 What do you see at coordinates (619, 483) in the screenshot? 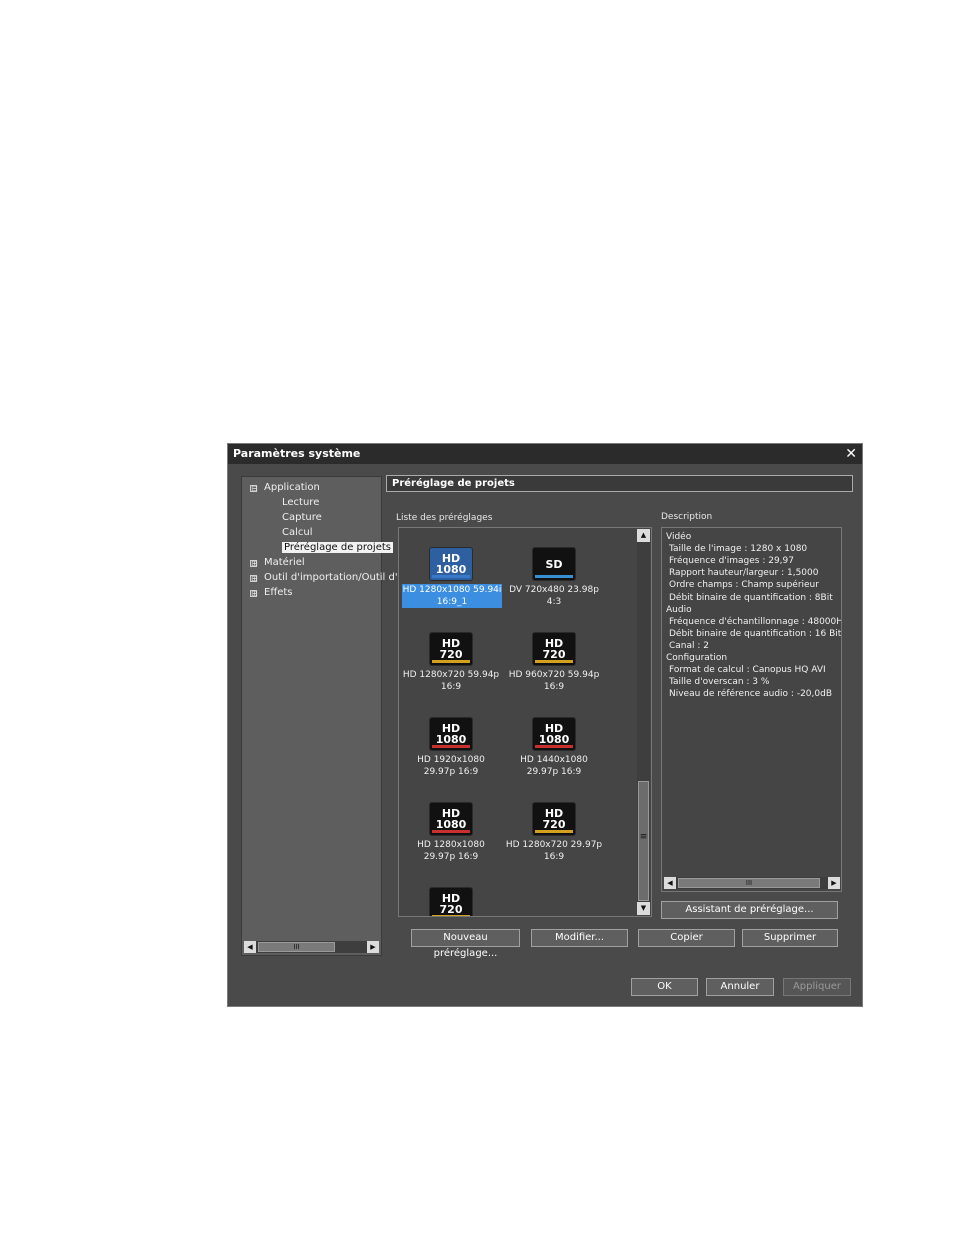
I see `section-title: Préréglage de projets` at bounding box center [619, 483].